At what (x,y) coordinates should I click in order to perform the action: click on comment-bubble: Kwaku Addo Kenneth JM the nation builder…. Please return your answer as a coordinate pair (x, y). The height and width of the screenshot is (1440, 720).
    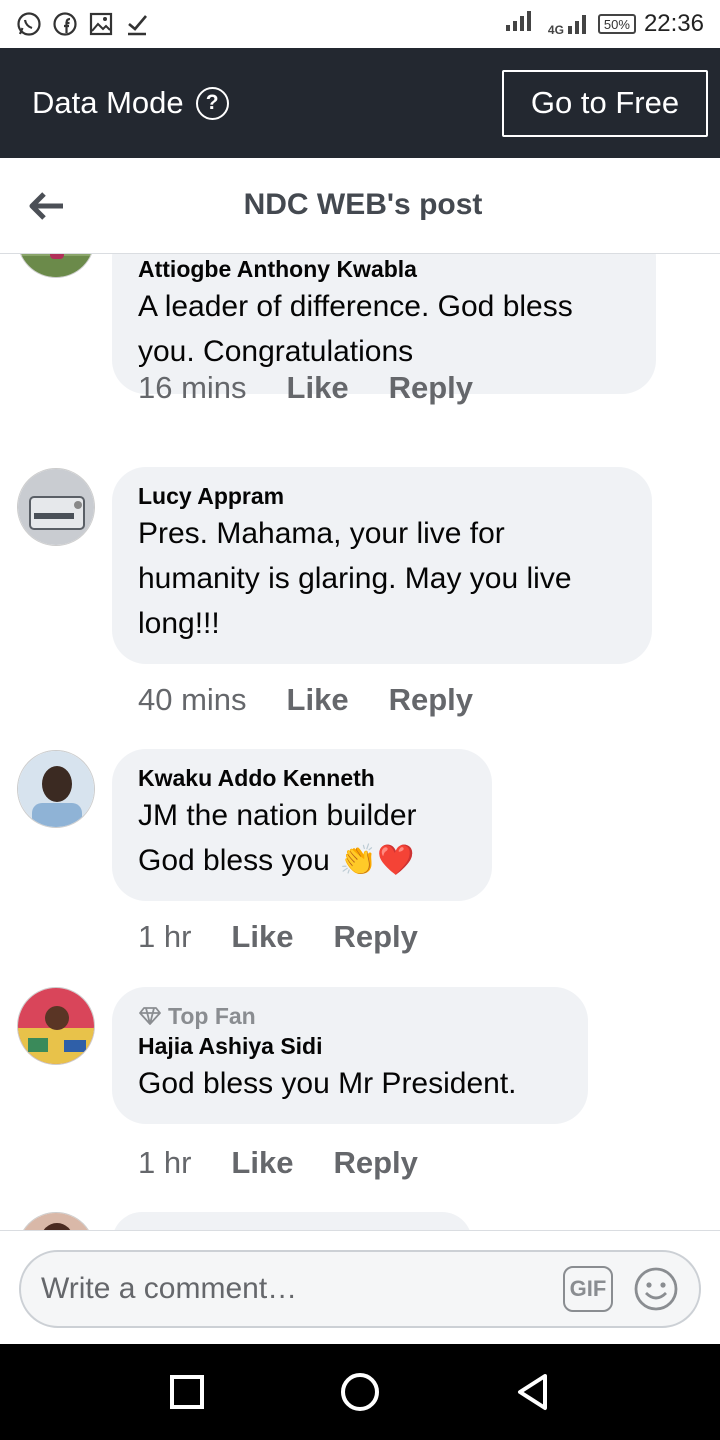
    Looking at the image, I should click on (302, 825).